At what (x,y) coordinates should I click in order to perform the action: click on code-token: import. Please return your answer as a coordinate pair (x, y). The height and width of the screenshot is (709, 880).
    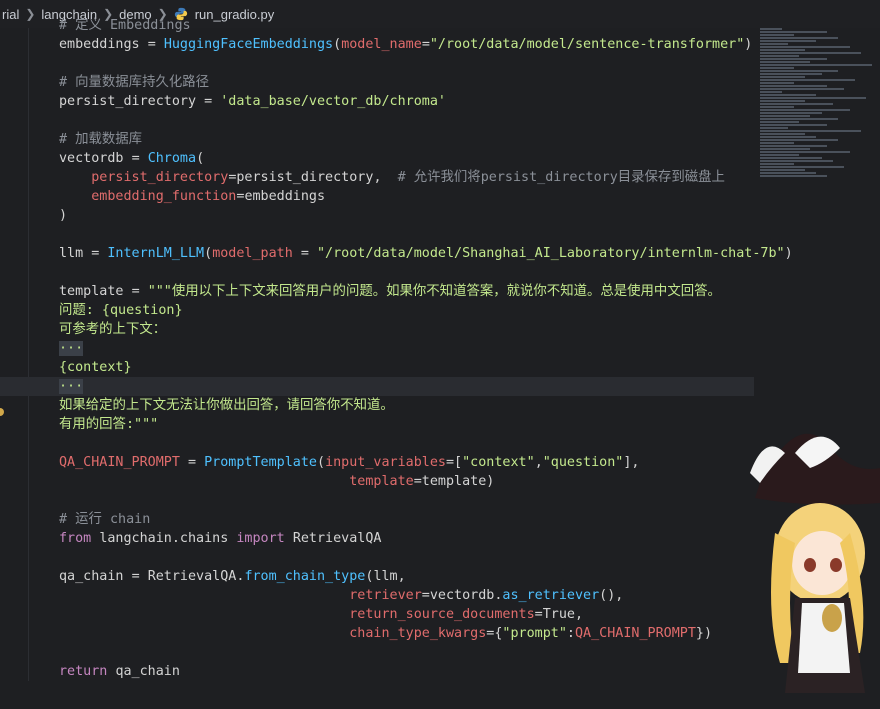
    Looking at the image, I should click on (264, 538).